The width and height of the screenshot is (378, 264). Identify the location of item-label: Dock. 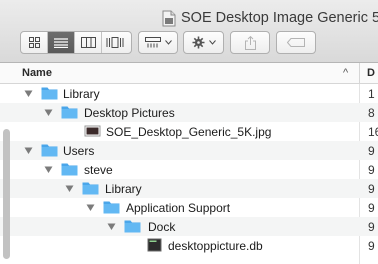
(162, 227).